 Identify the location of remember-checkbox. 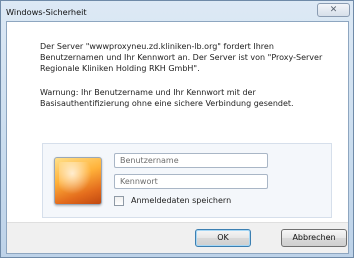
(119, 201).